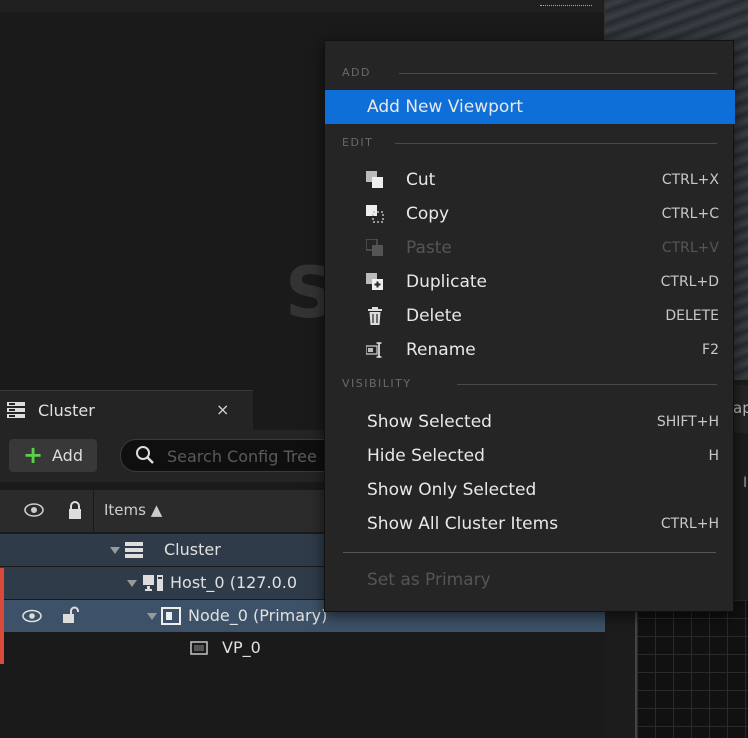 The height and width of the screenshot is (738, 748). What do you see at coordinates (199, 648) in the screenshot?
I see `viewport-icon` at bounding box center [199, 648].